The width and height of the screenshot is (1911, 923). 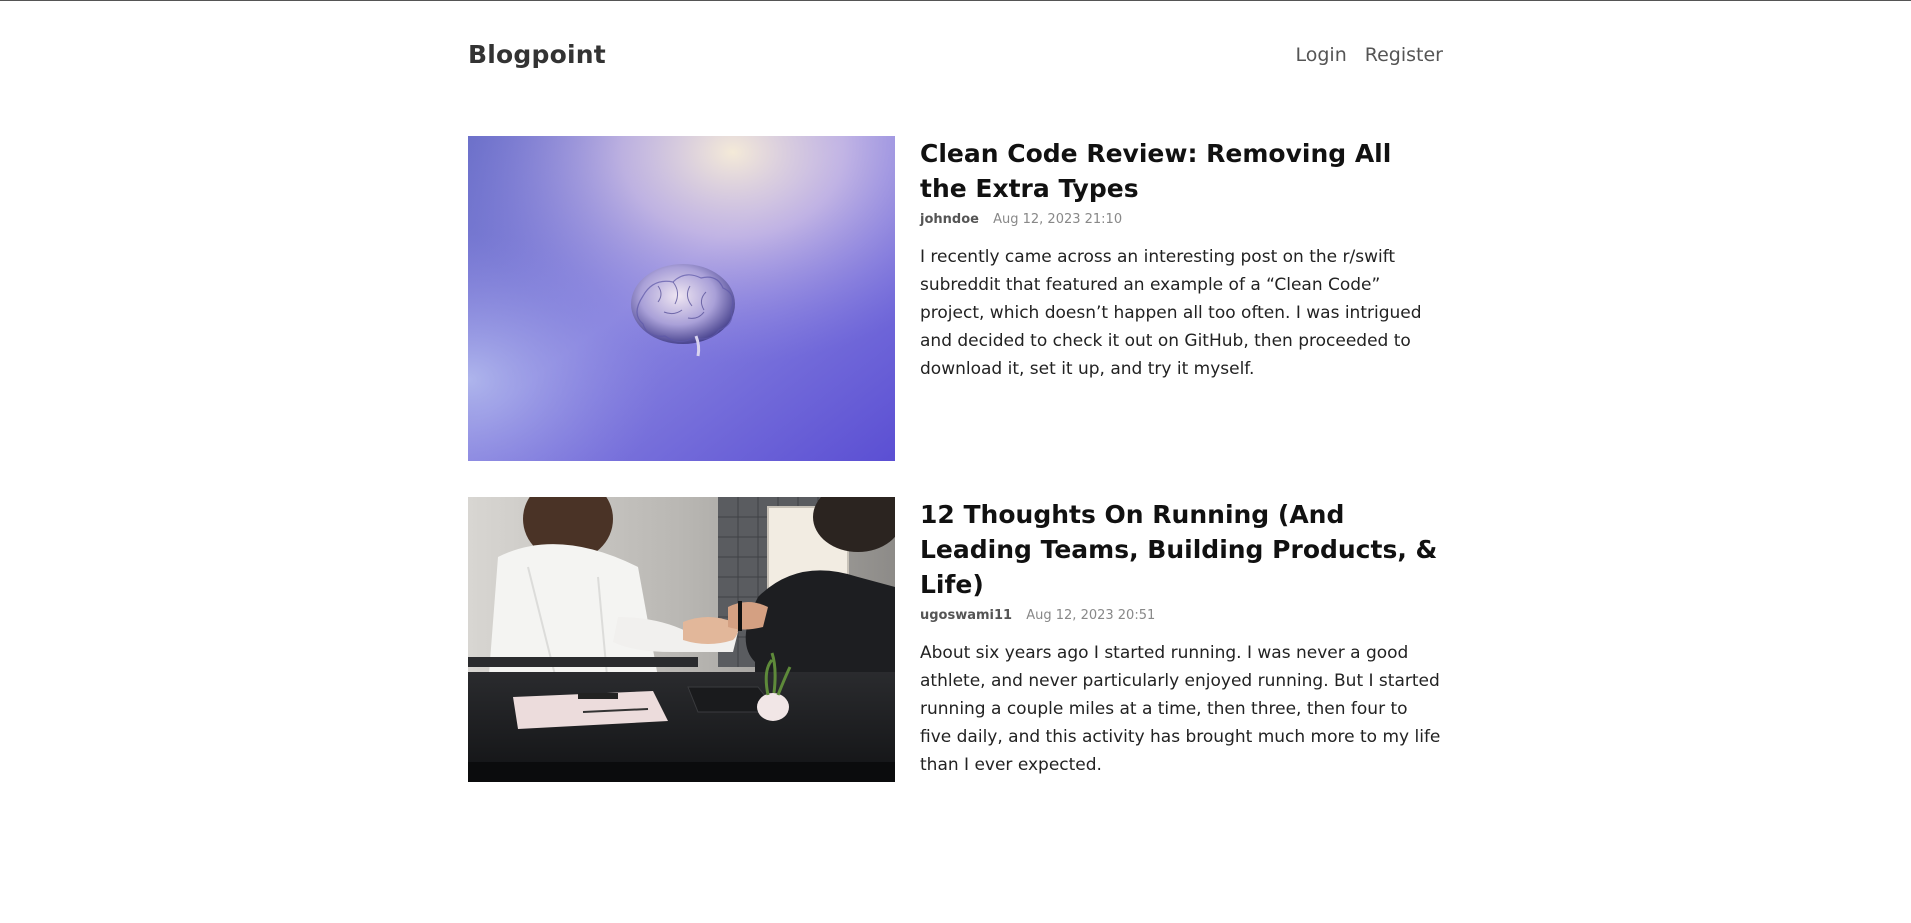 I want to click on post-thumbnail-brain, so click(x=681, y=298).